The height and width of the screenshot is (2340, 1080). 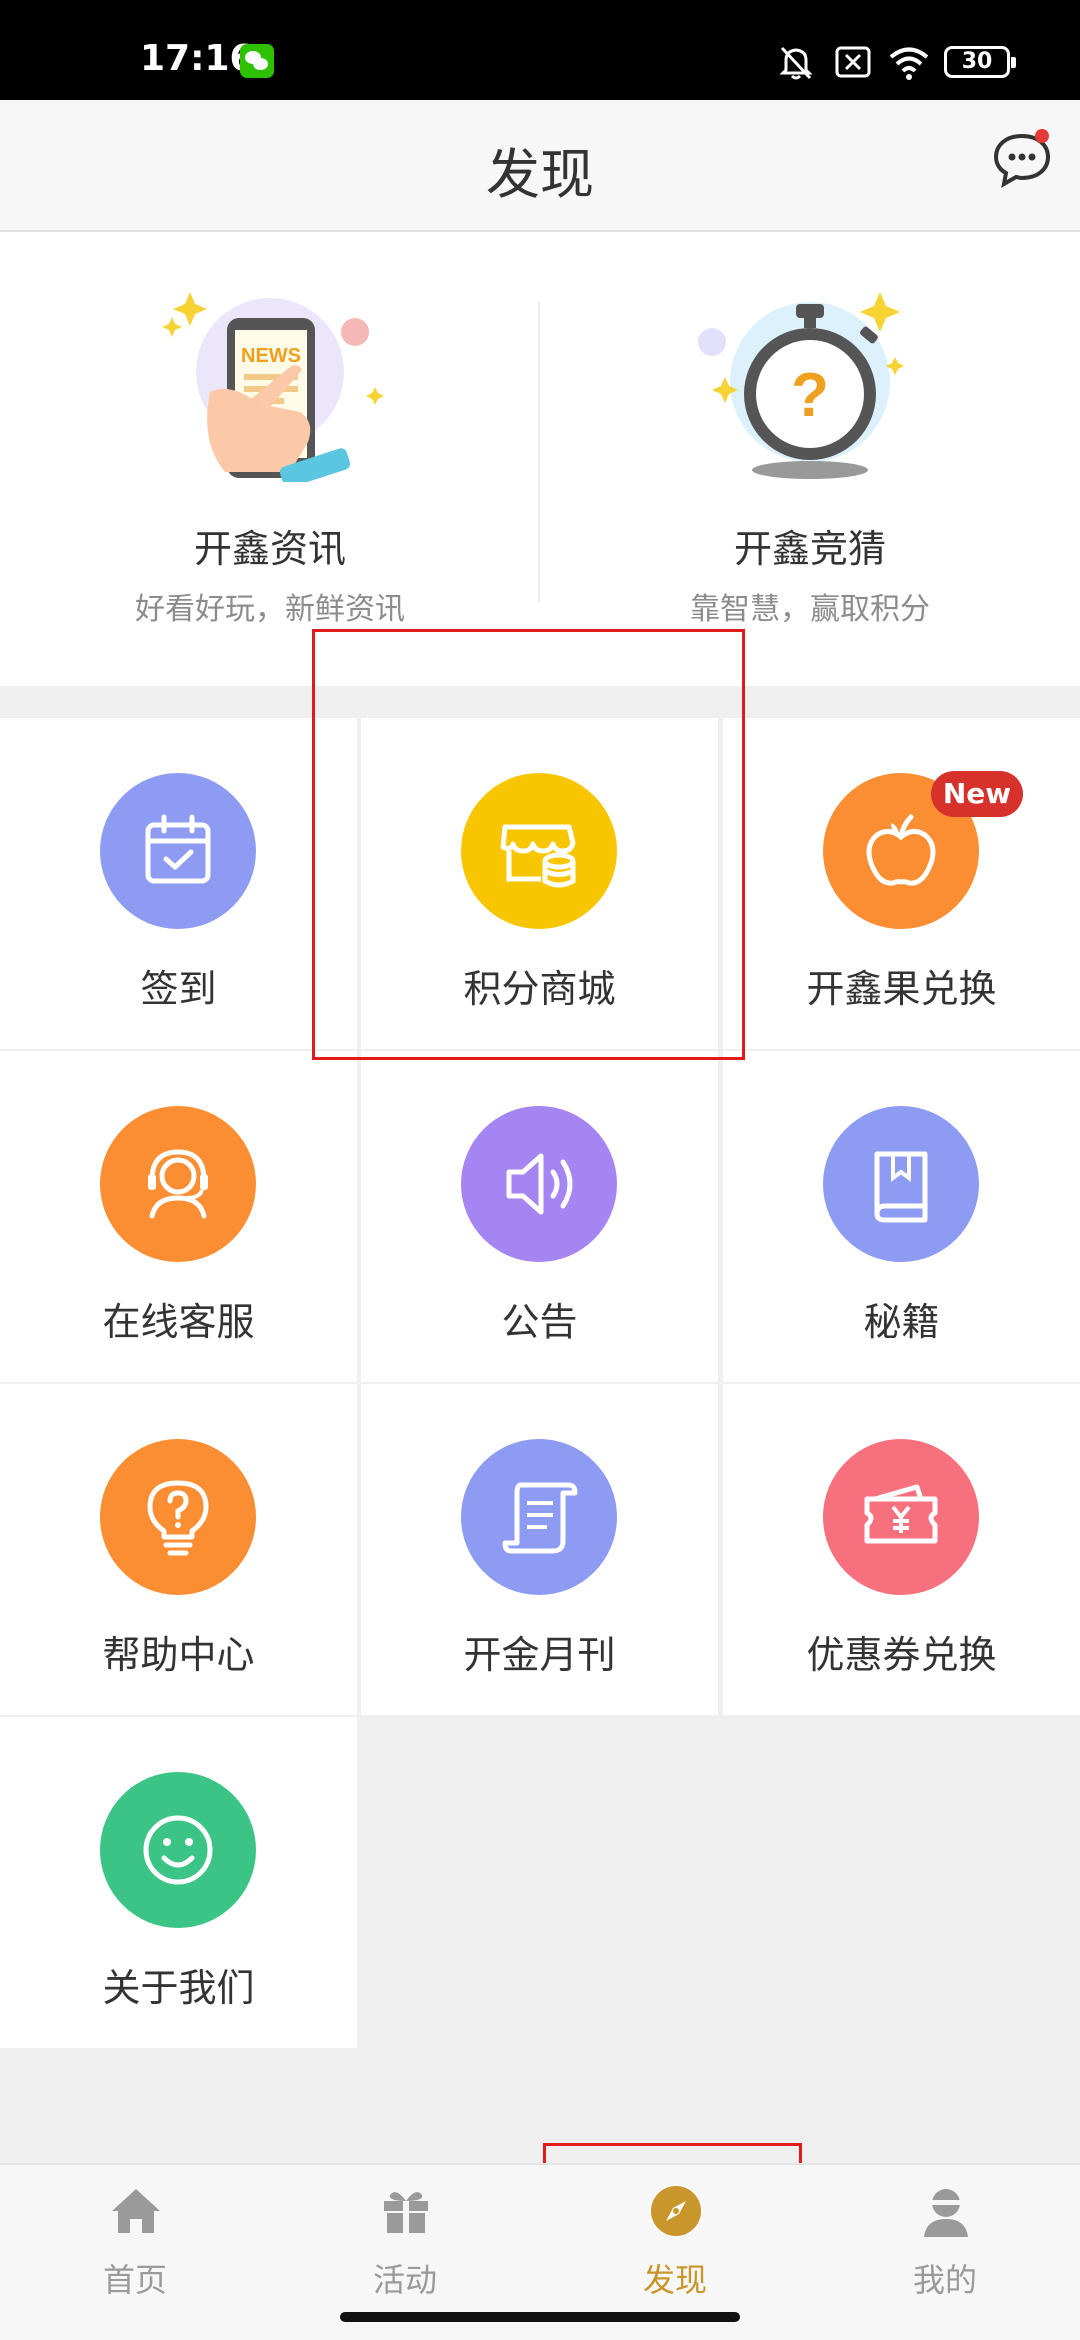 What do you see at coordinates (944, 2280) in the screenshot?
I see `tab-label: 我的` at bounding box center [944, 2280].